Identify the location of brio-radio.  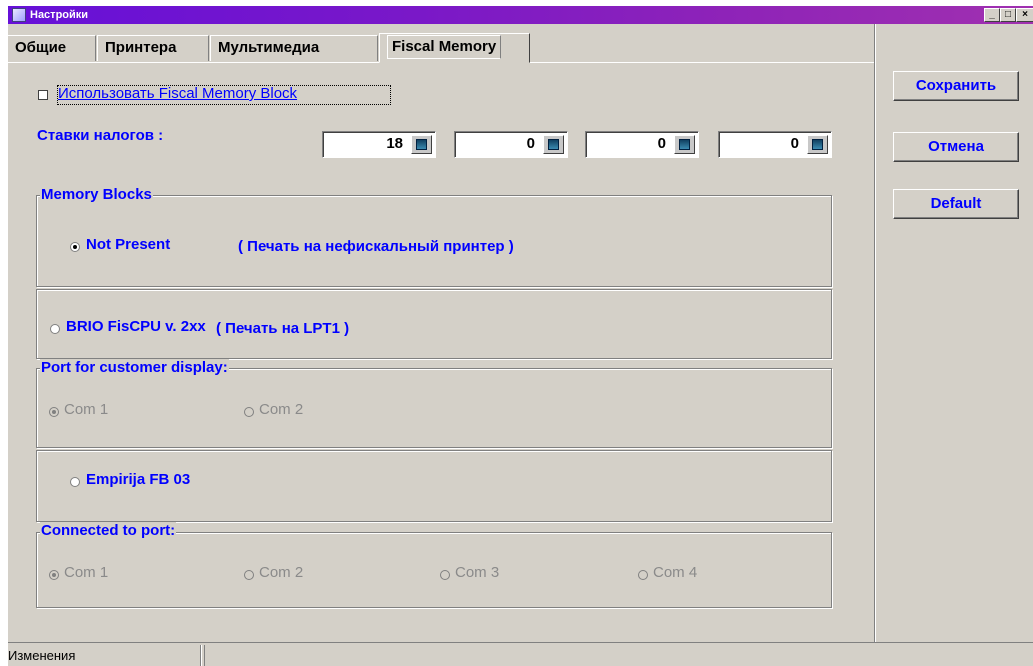
(55, 329).